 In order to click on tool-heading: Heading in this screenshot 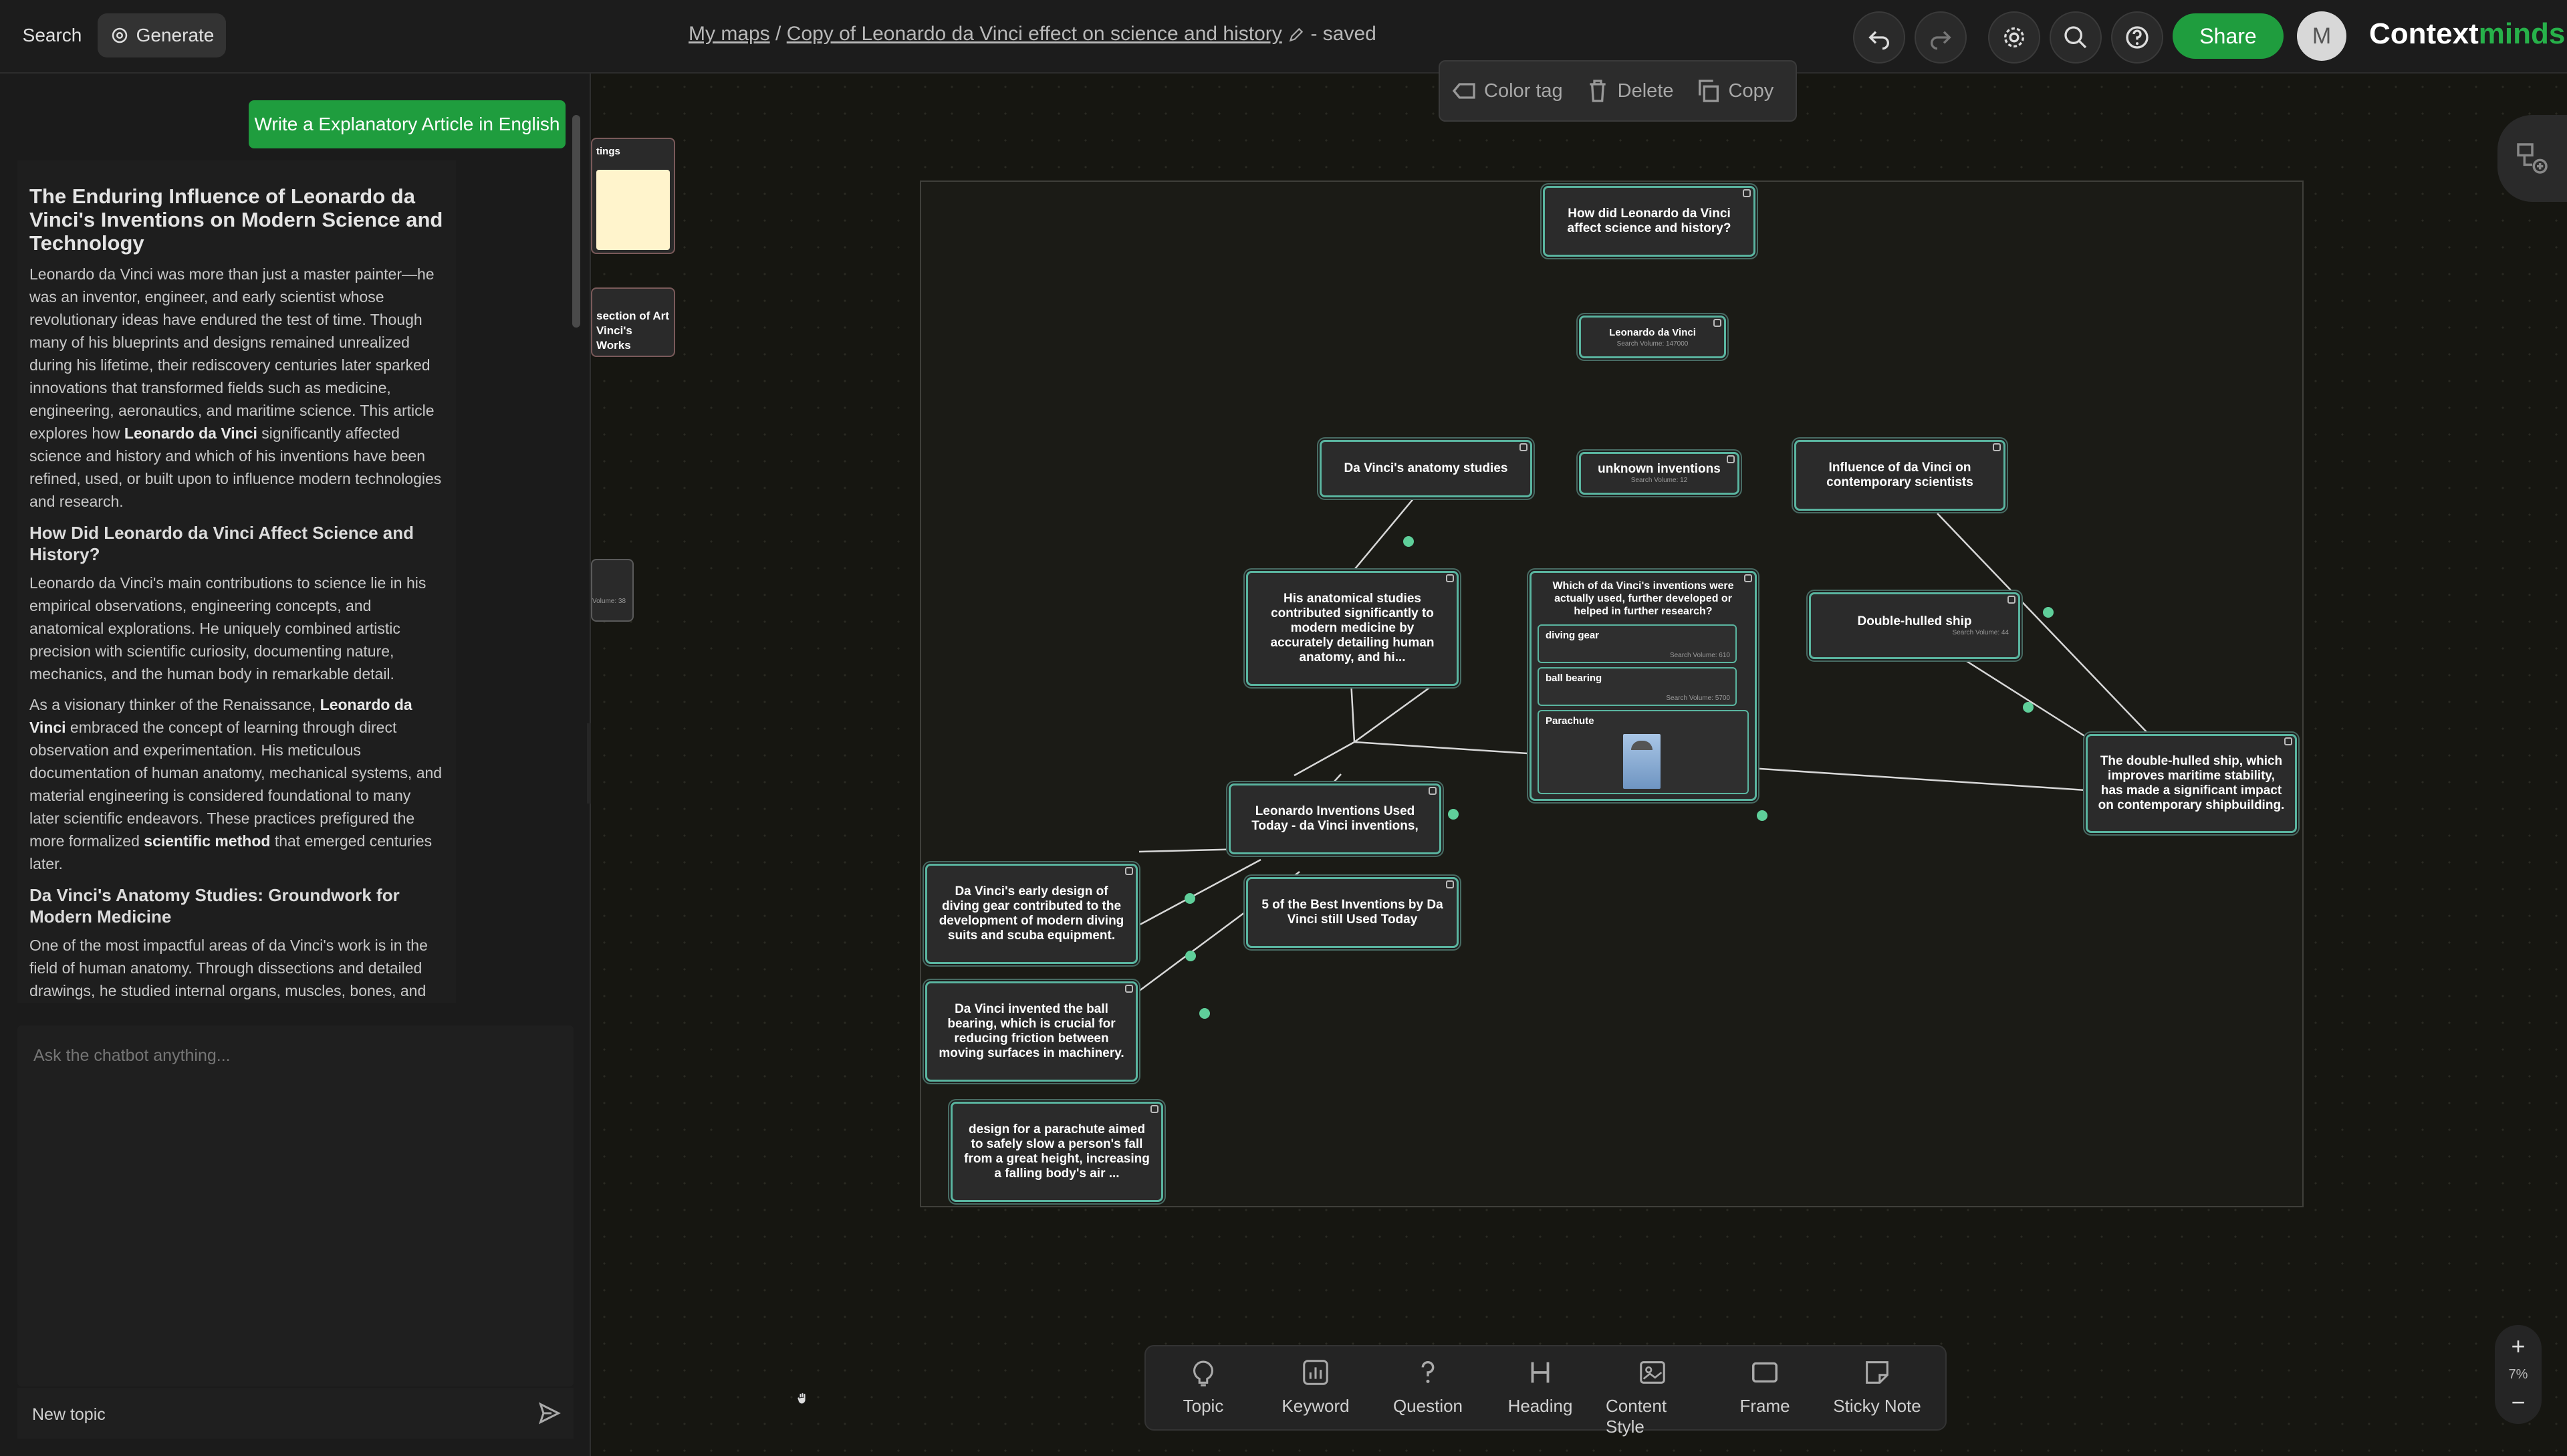, I will do `click(1540, 1387)`.